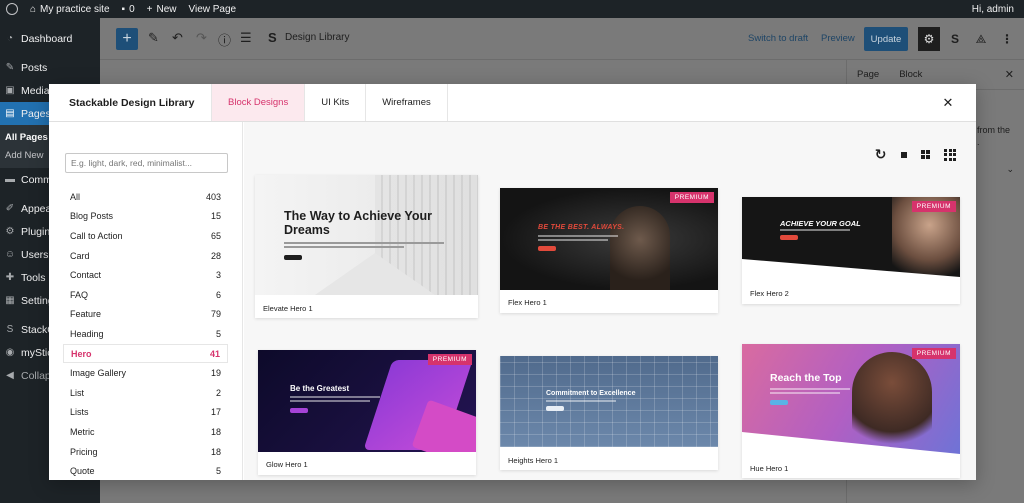  What do you see at coordinates (145, 373) in the screenshot?
I see `category-image-gallery: Image Gallery 19` at bounding box center [145, 373].